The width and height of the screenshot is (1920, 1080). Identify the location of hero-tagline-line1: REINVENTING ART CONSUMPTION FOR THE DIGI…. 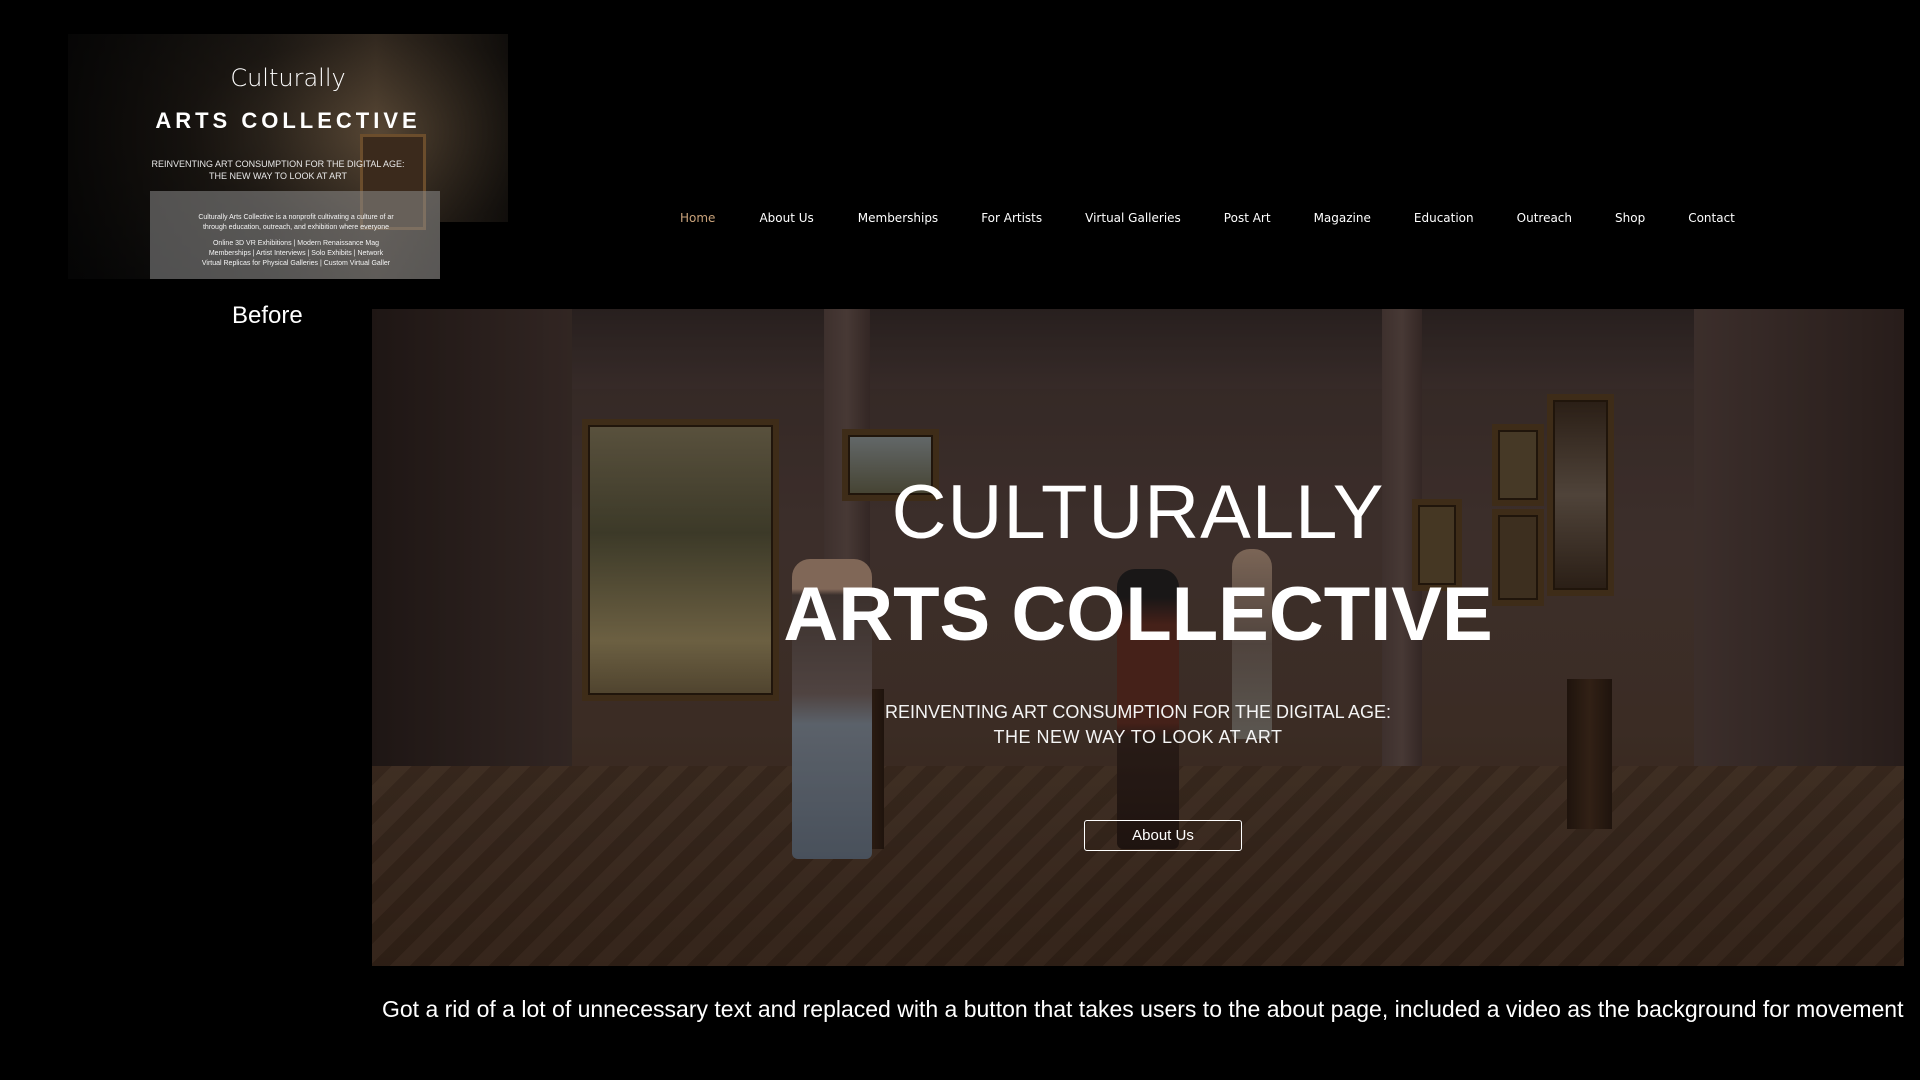
(1138, 712).